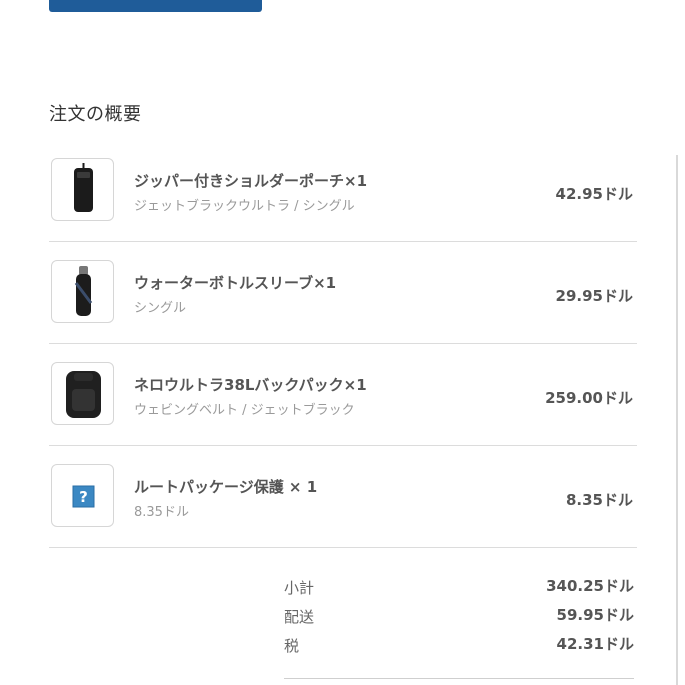 This screenshot has width=685, height=685. What do you see at coordinates (226, 487) in the screenshot?
I see `item-name: ルートパッケージ保護 × 1` at bounding box center [226, 487].